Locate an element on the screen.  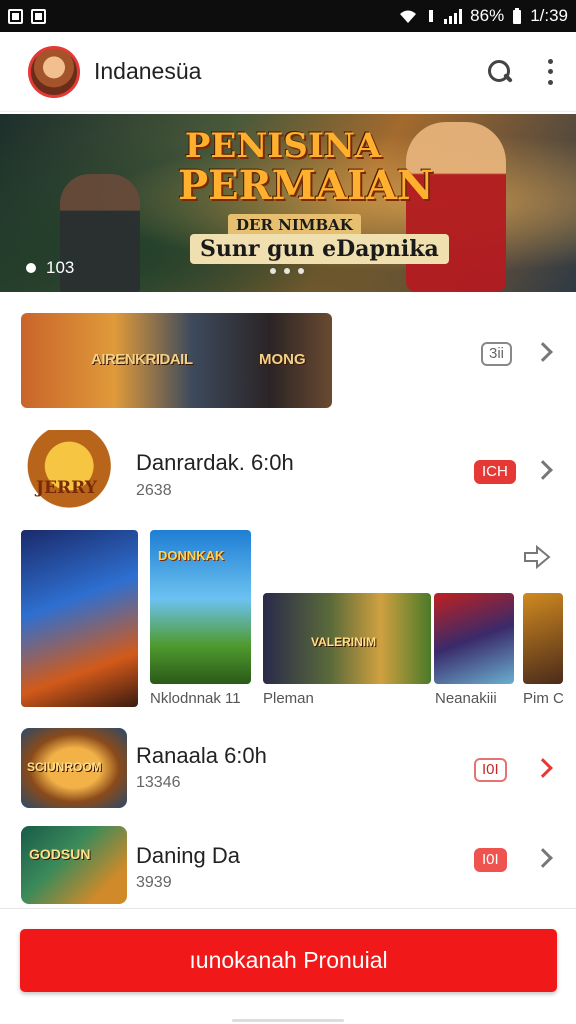
game-title: Danrardak. 6:0h is located at coordinates (215, 463).